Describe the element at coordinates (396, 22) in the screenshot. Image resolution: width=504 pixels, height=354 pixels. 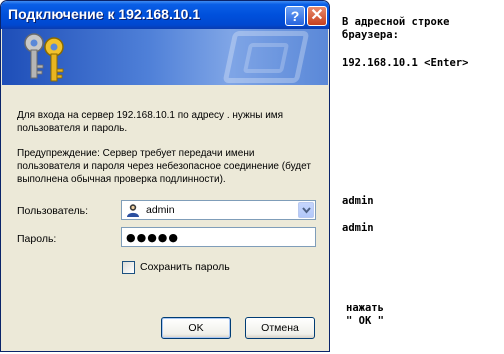
I see `address-hint-line1: В адресной строке` at that location.